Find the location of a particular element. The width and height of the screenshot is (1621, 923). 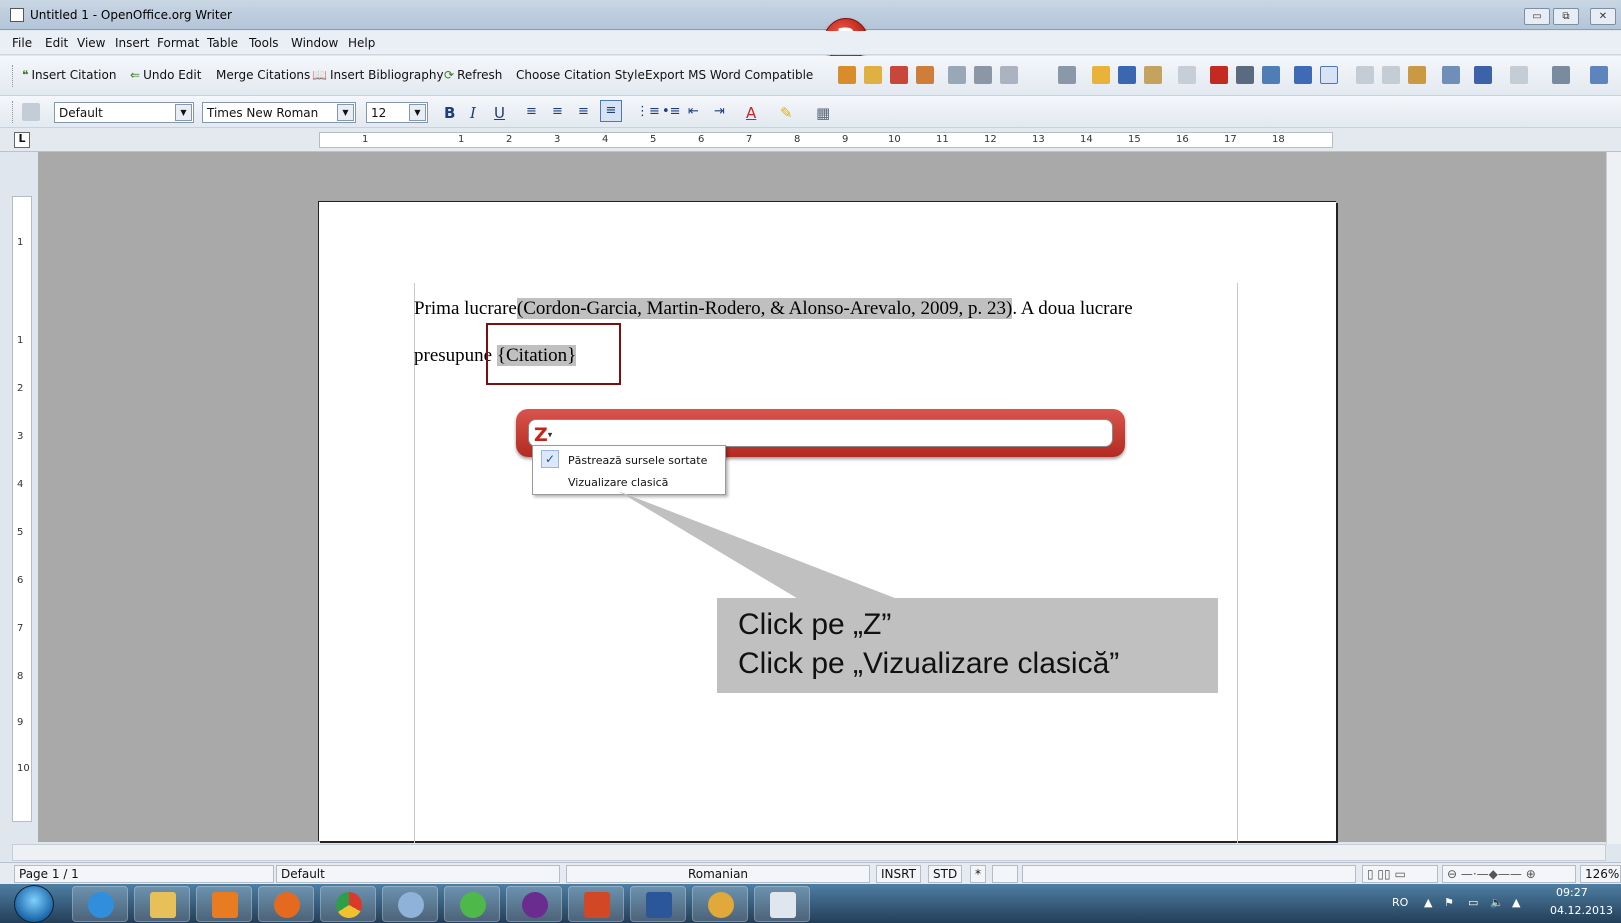

instruction-line-2: Click pe „Vizualizare clasică” is located at coordinates (929, 663).